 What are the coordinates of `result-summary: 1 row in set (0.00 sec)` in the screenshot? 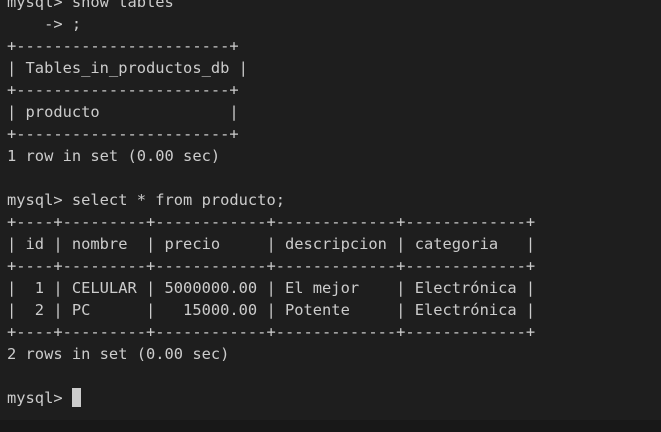 It's located at (114, 156).